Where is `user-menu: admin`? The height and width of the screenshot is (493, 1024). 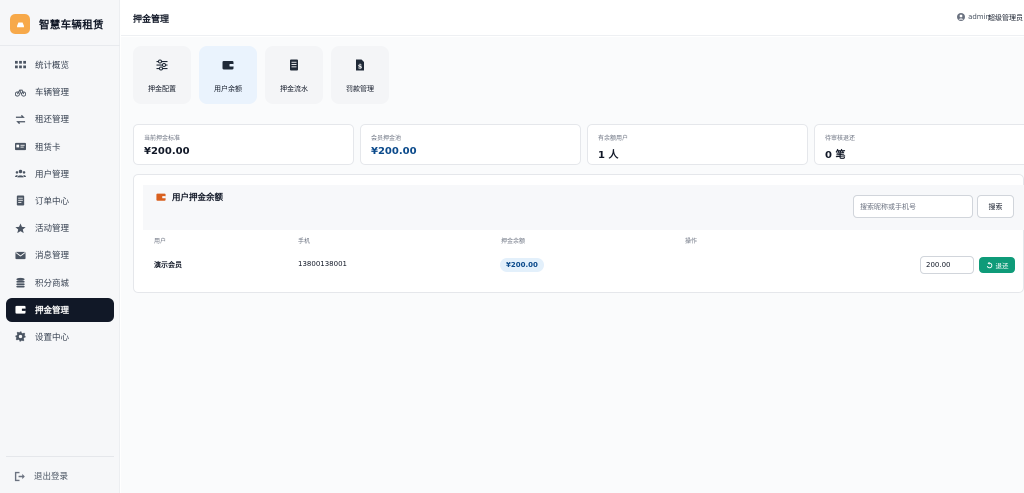 user-menu: admin is located at coordinates (973, 17).